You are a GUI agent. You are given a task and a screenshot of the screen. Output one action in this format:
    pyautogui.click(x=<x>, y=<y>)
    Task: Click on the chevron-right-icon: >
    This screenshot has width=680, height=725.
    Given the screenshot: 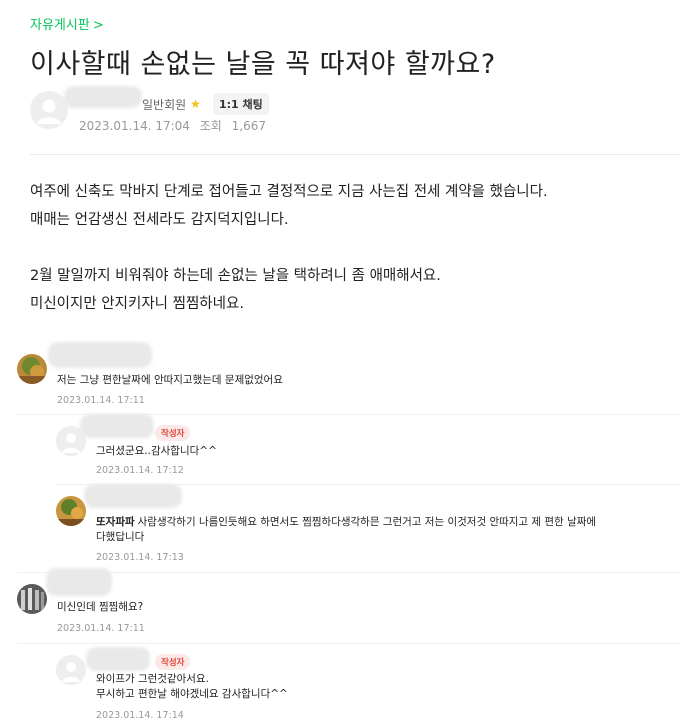 What is the action you would take?
    pyautogui.click(x=98, y=25)
    